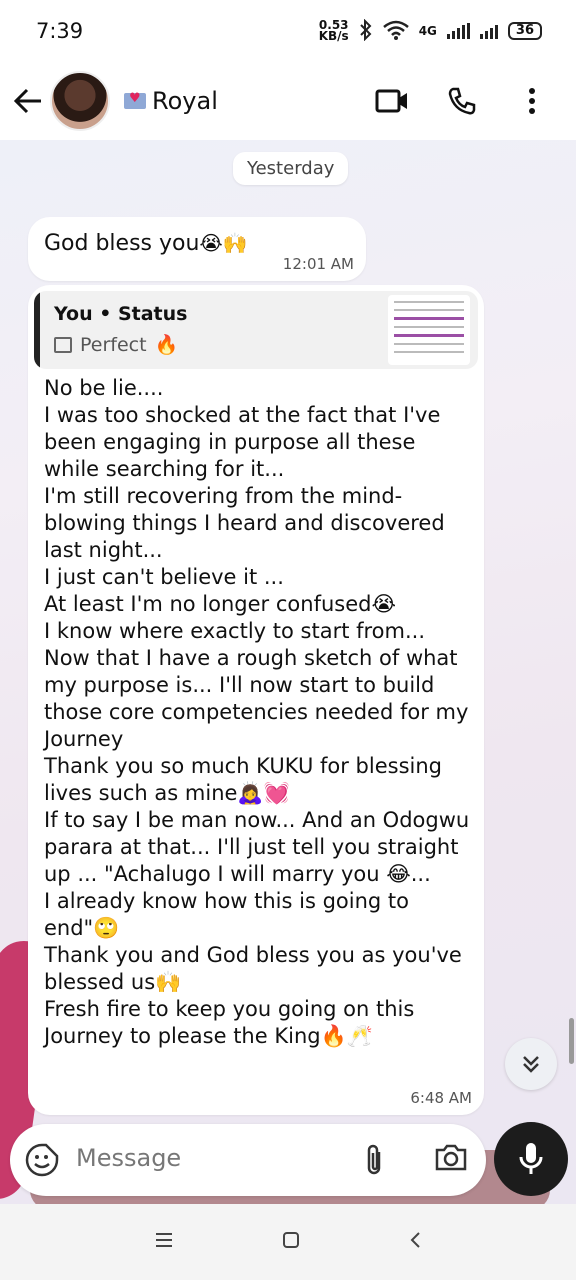 The width and height of the screenshot is (576, 1280). What do you see at coordinates (291, 168) in the screenshot?
I see `date-separator: Yesterday` at bounding box center [291, 168].